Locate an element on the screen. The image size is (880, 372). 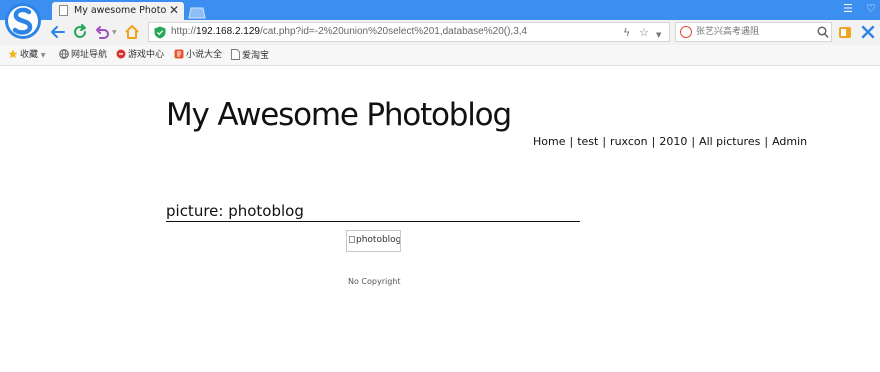
bookmark-novels: 小说大全 is located at coordinates (198, 55).